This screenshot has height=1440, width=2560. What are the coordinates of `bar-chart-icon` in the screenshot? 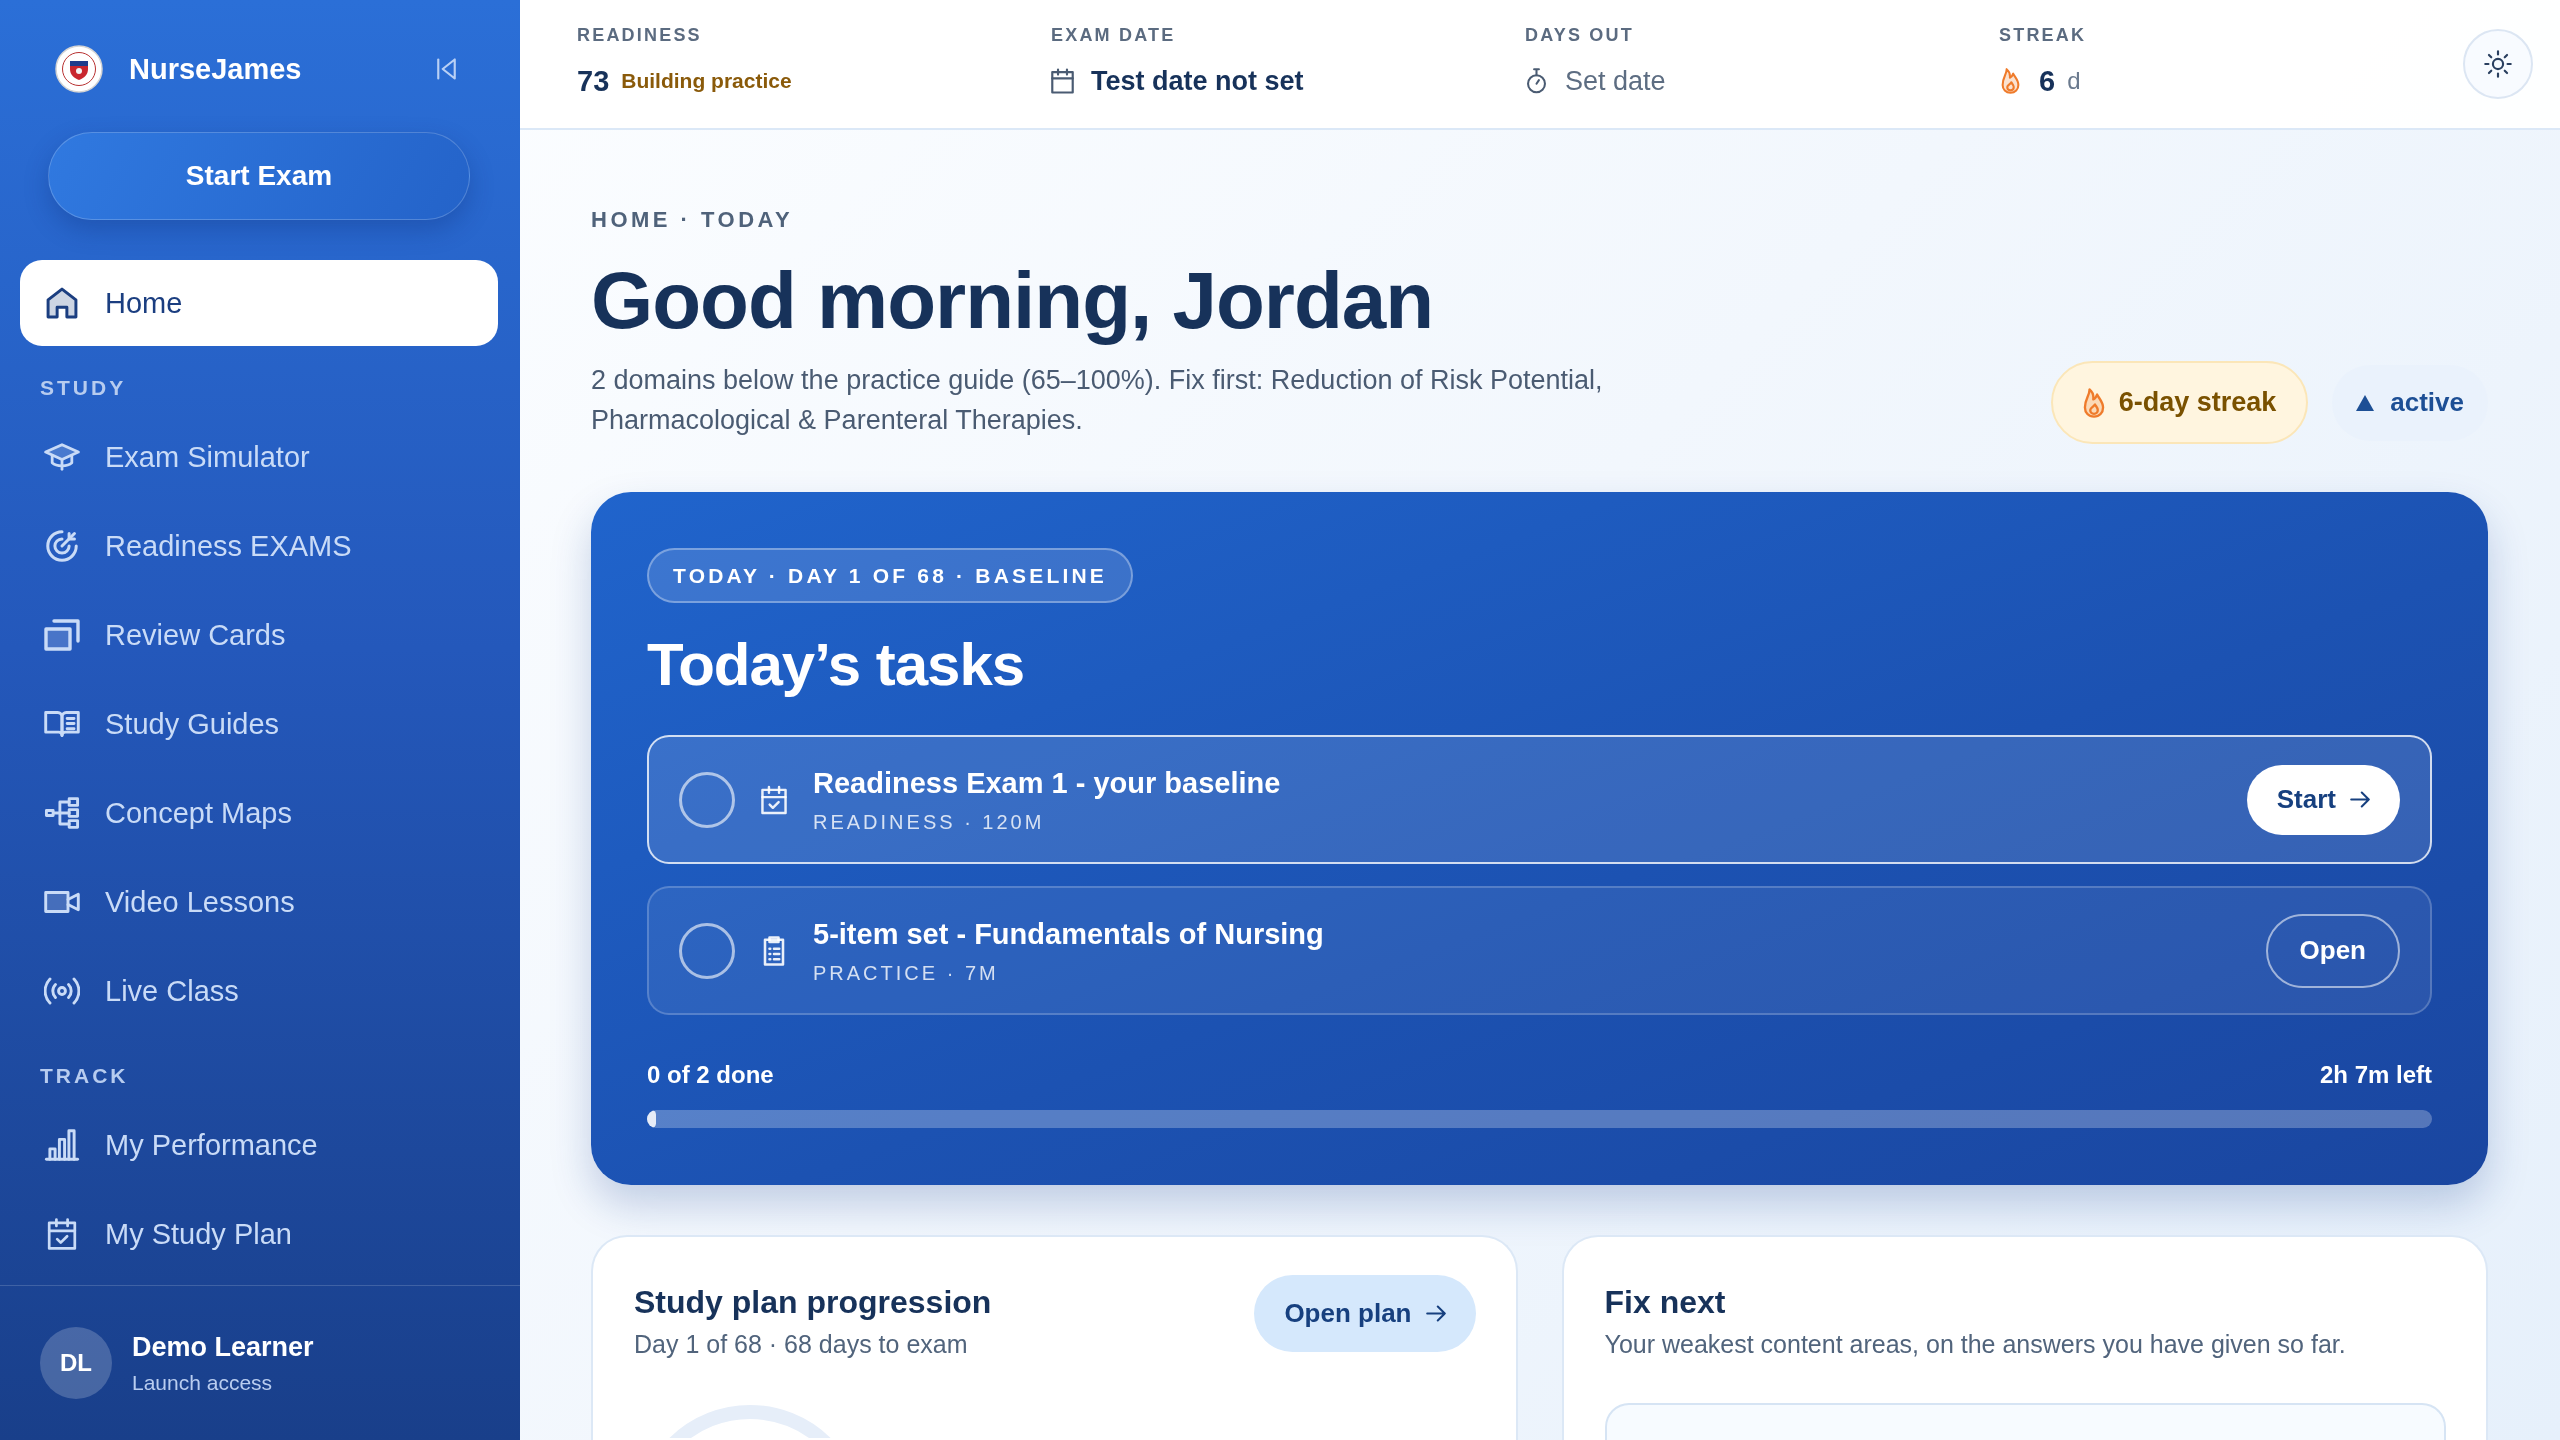 It's located at (62, 1145).